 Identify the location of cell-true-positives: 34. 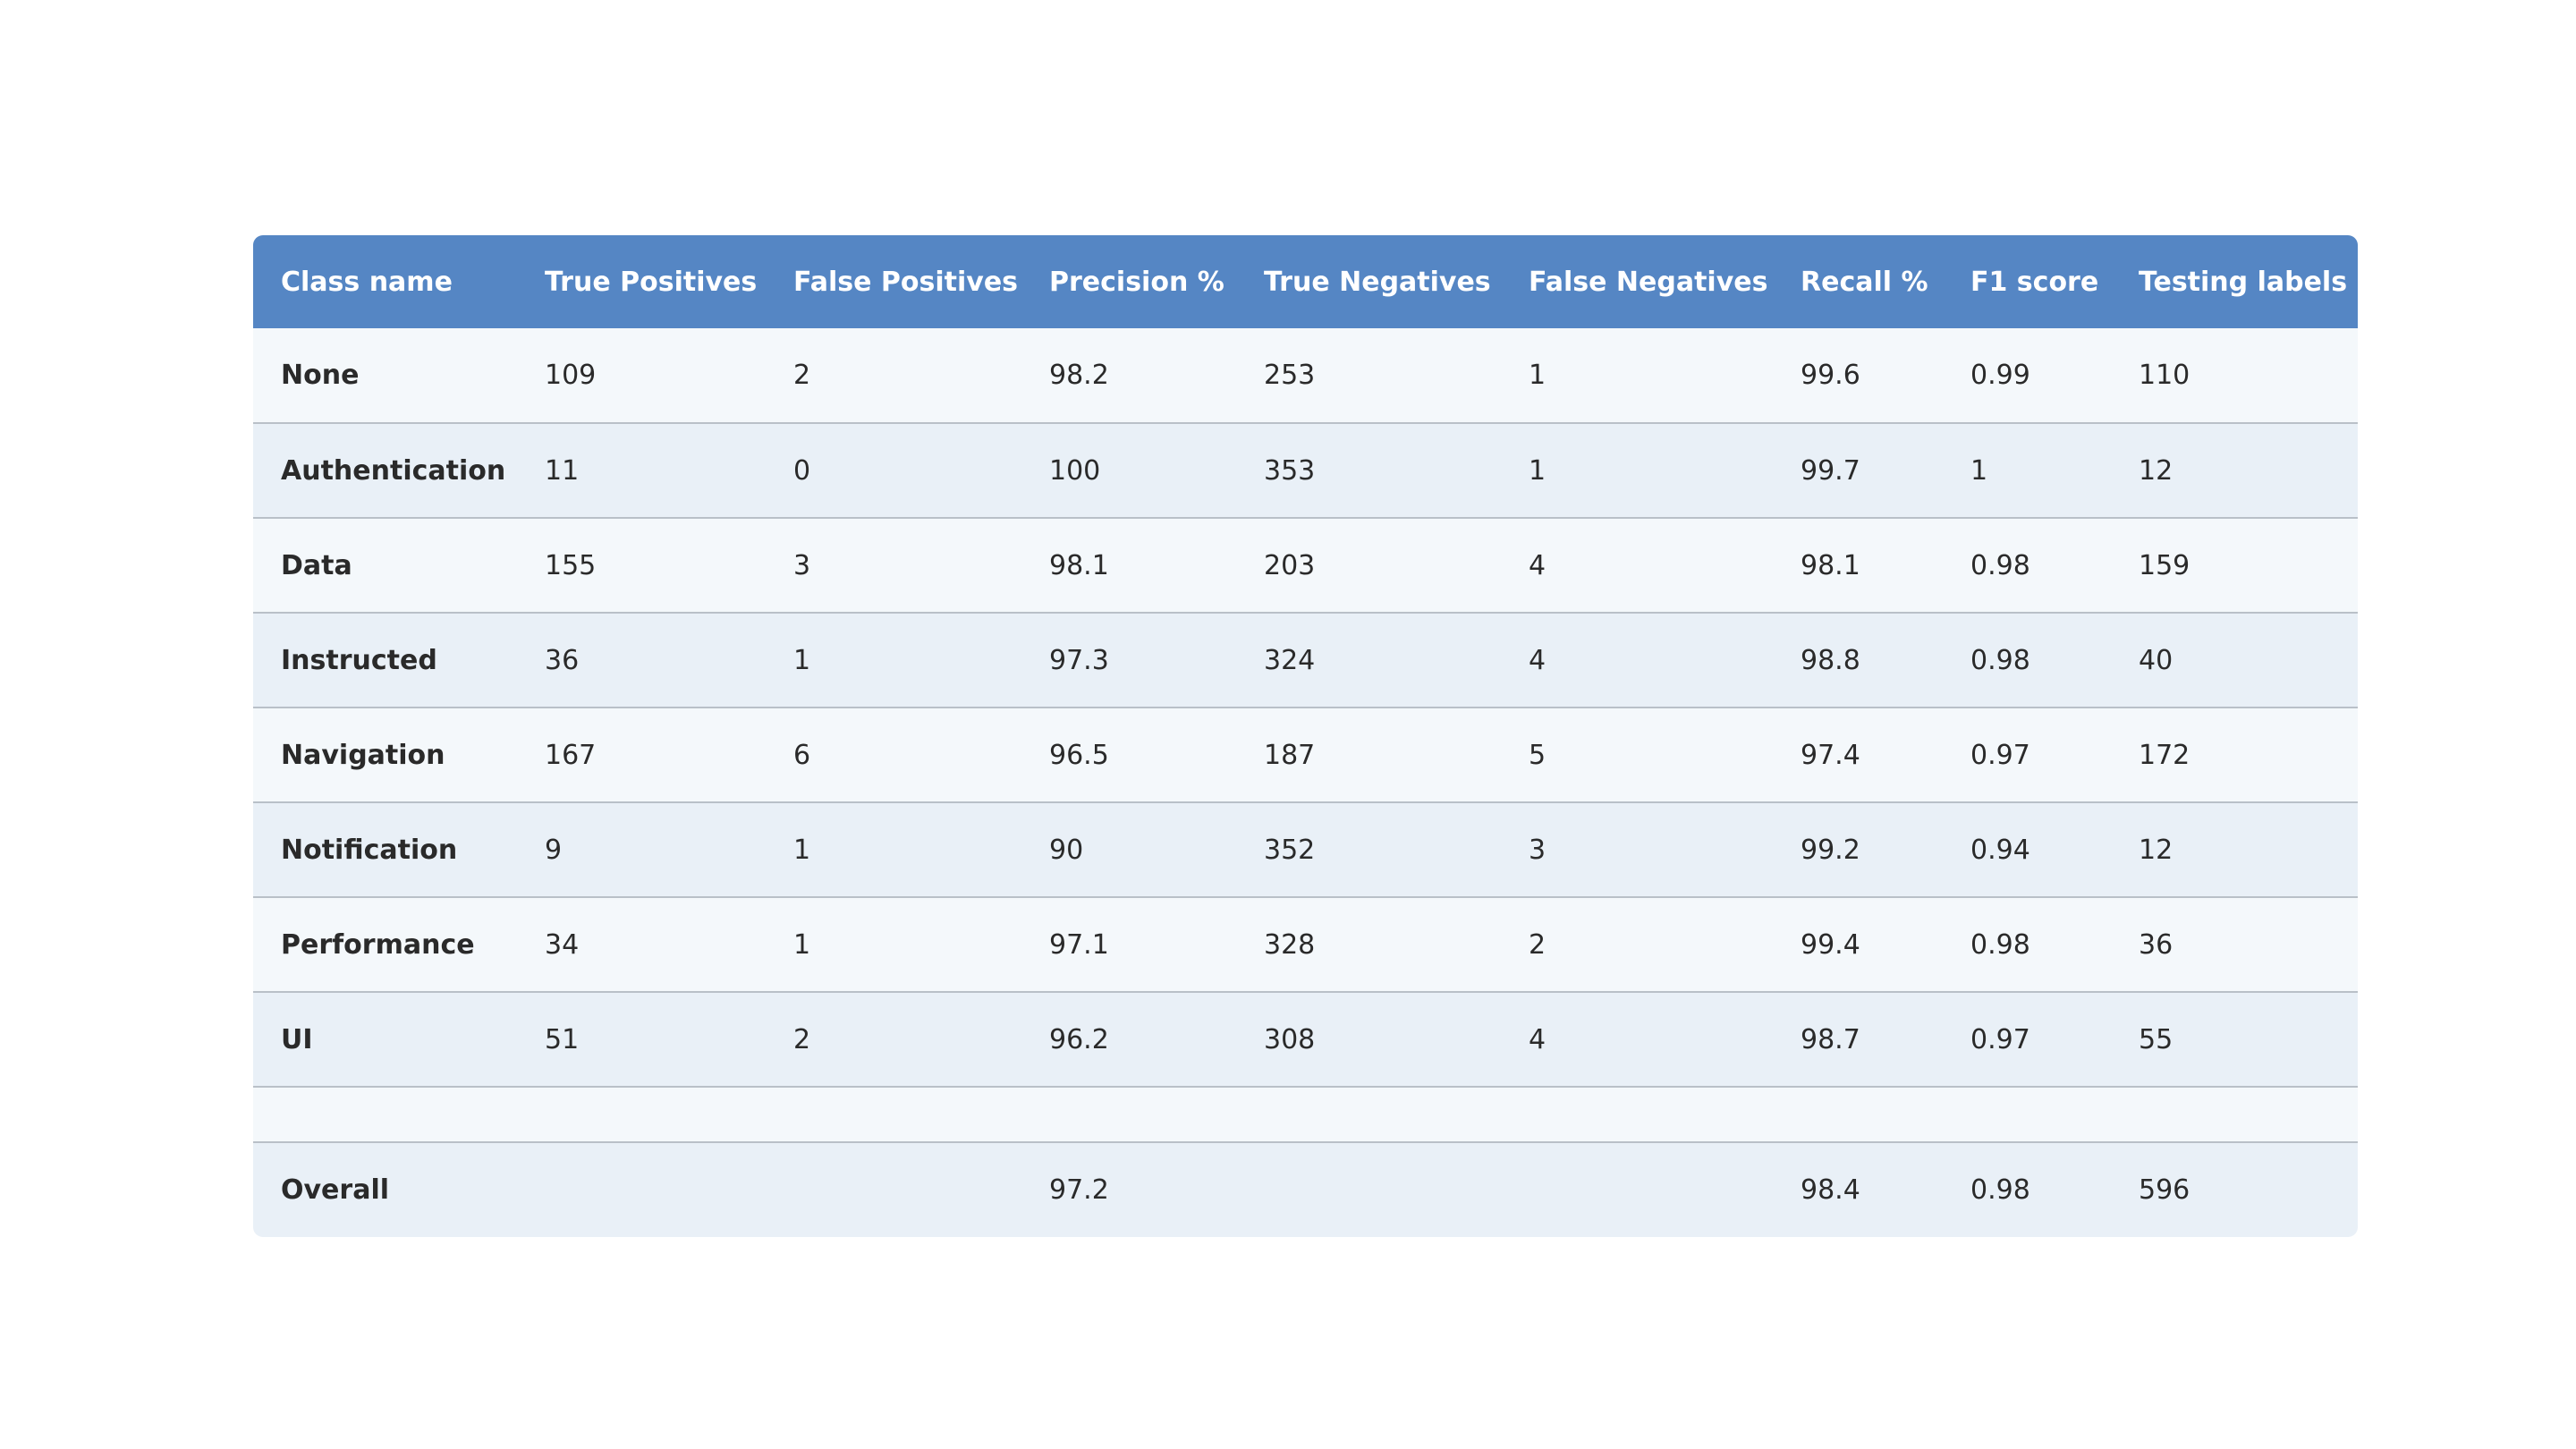
(641, 944).